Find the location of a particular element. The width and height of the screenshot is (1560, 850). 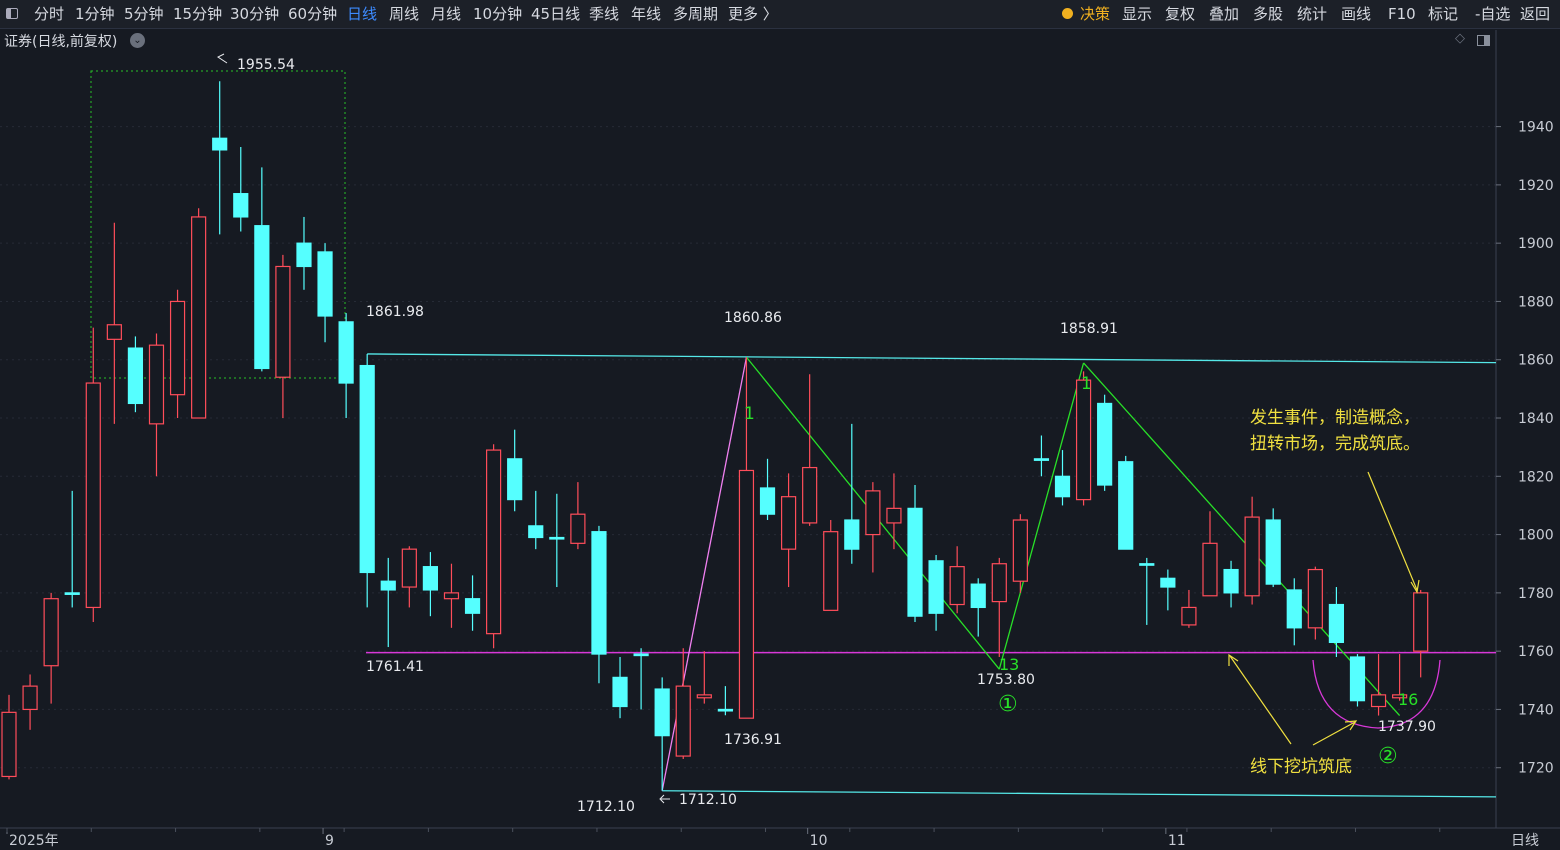

y-tick-label: 1920 is located at coordinates (1536, 186).